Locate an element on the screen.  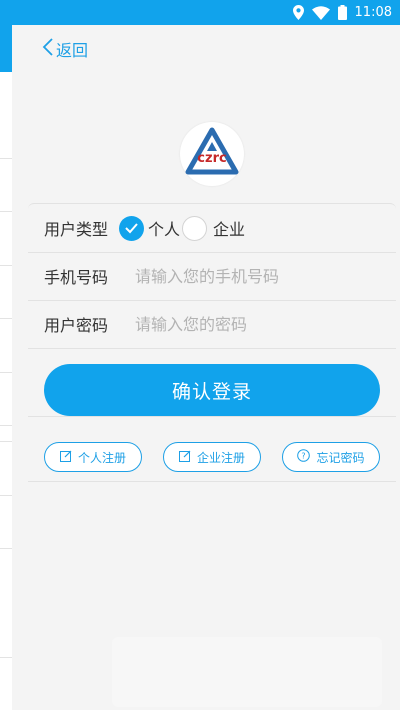
password-row: 用户密码 is located at coordinates (212, 324).